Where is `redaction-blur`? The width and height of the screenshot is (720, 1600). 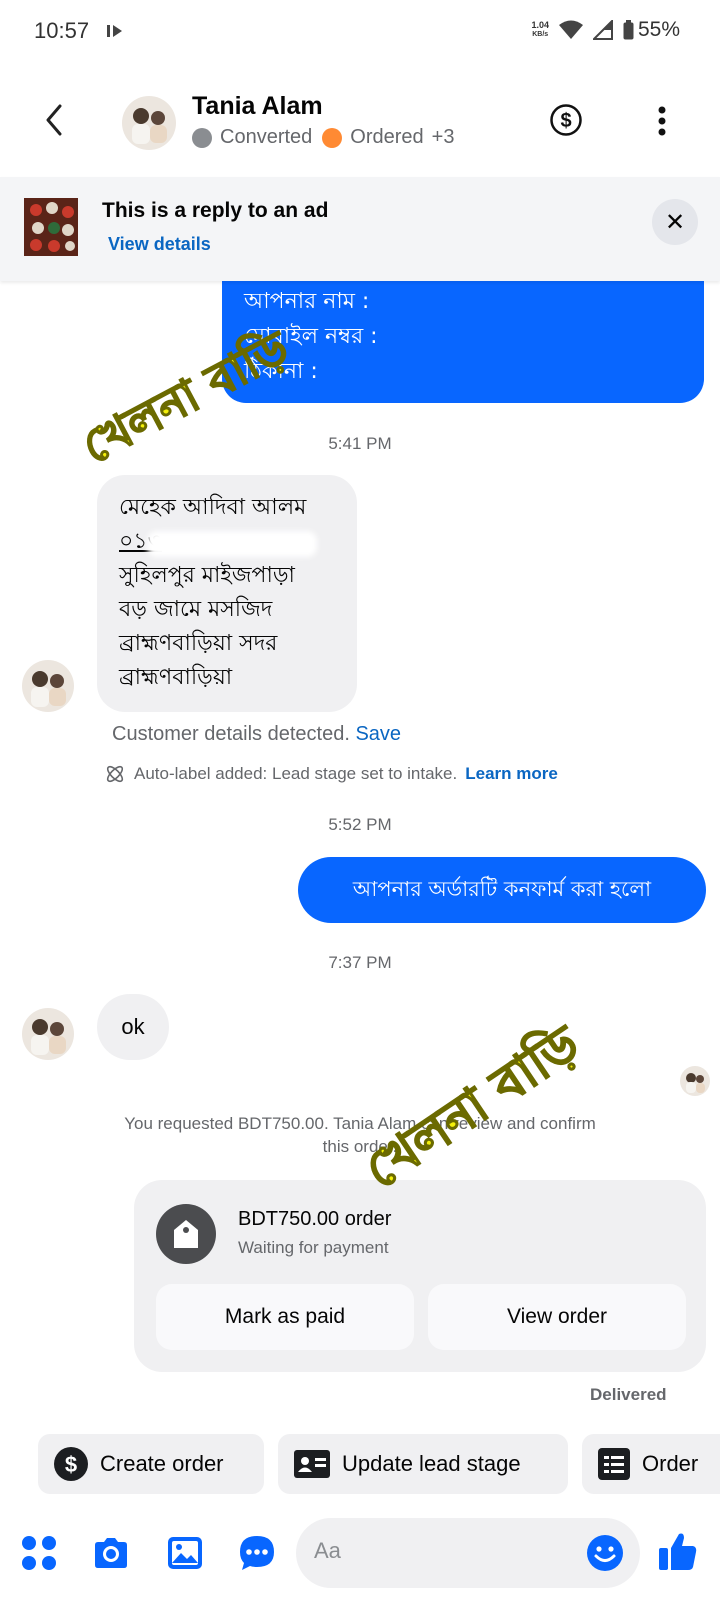 redaction-blur is located at coordinates (232, 544).